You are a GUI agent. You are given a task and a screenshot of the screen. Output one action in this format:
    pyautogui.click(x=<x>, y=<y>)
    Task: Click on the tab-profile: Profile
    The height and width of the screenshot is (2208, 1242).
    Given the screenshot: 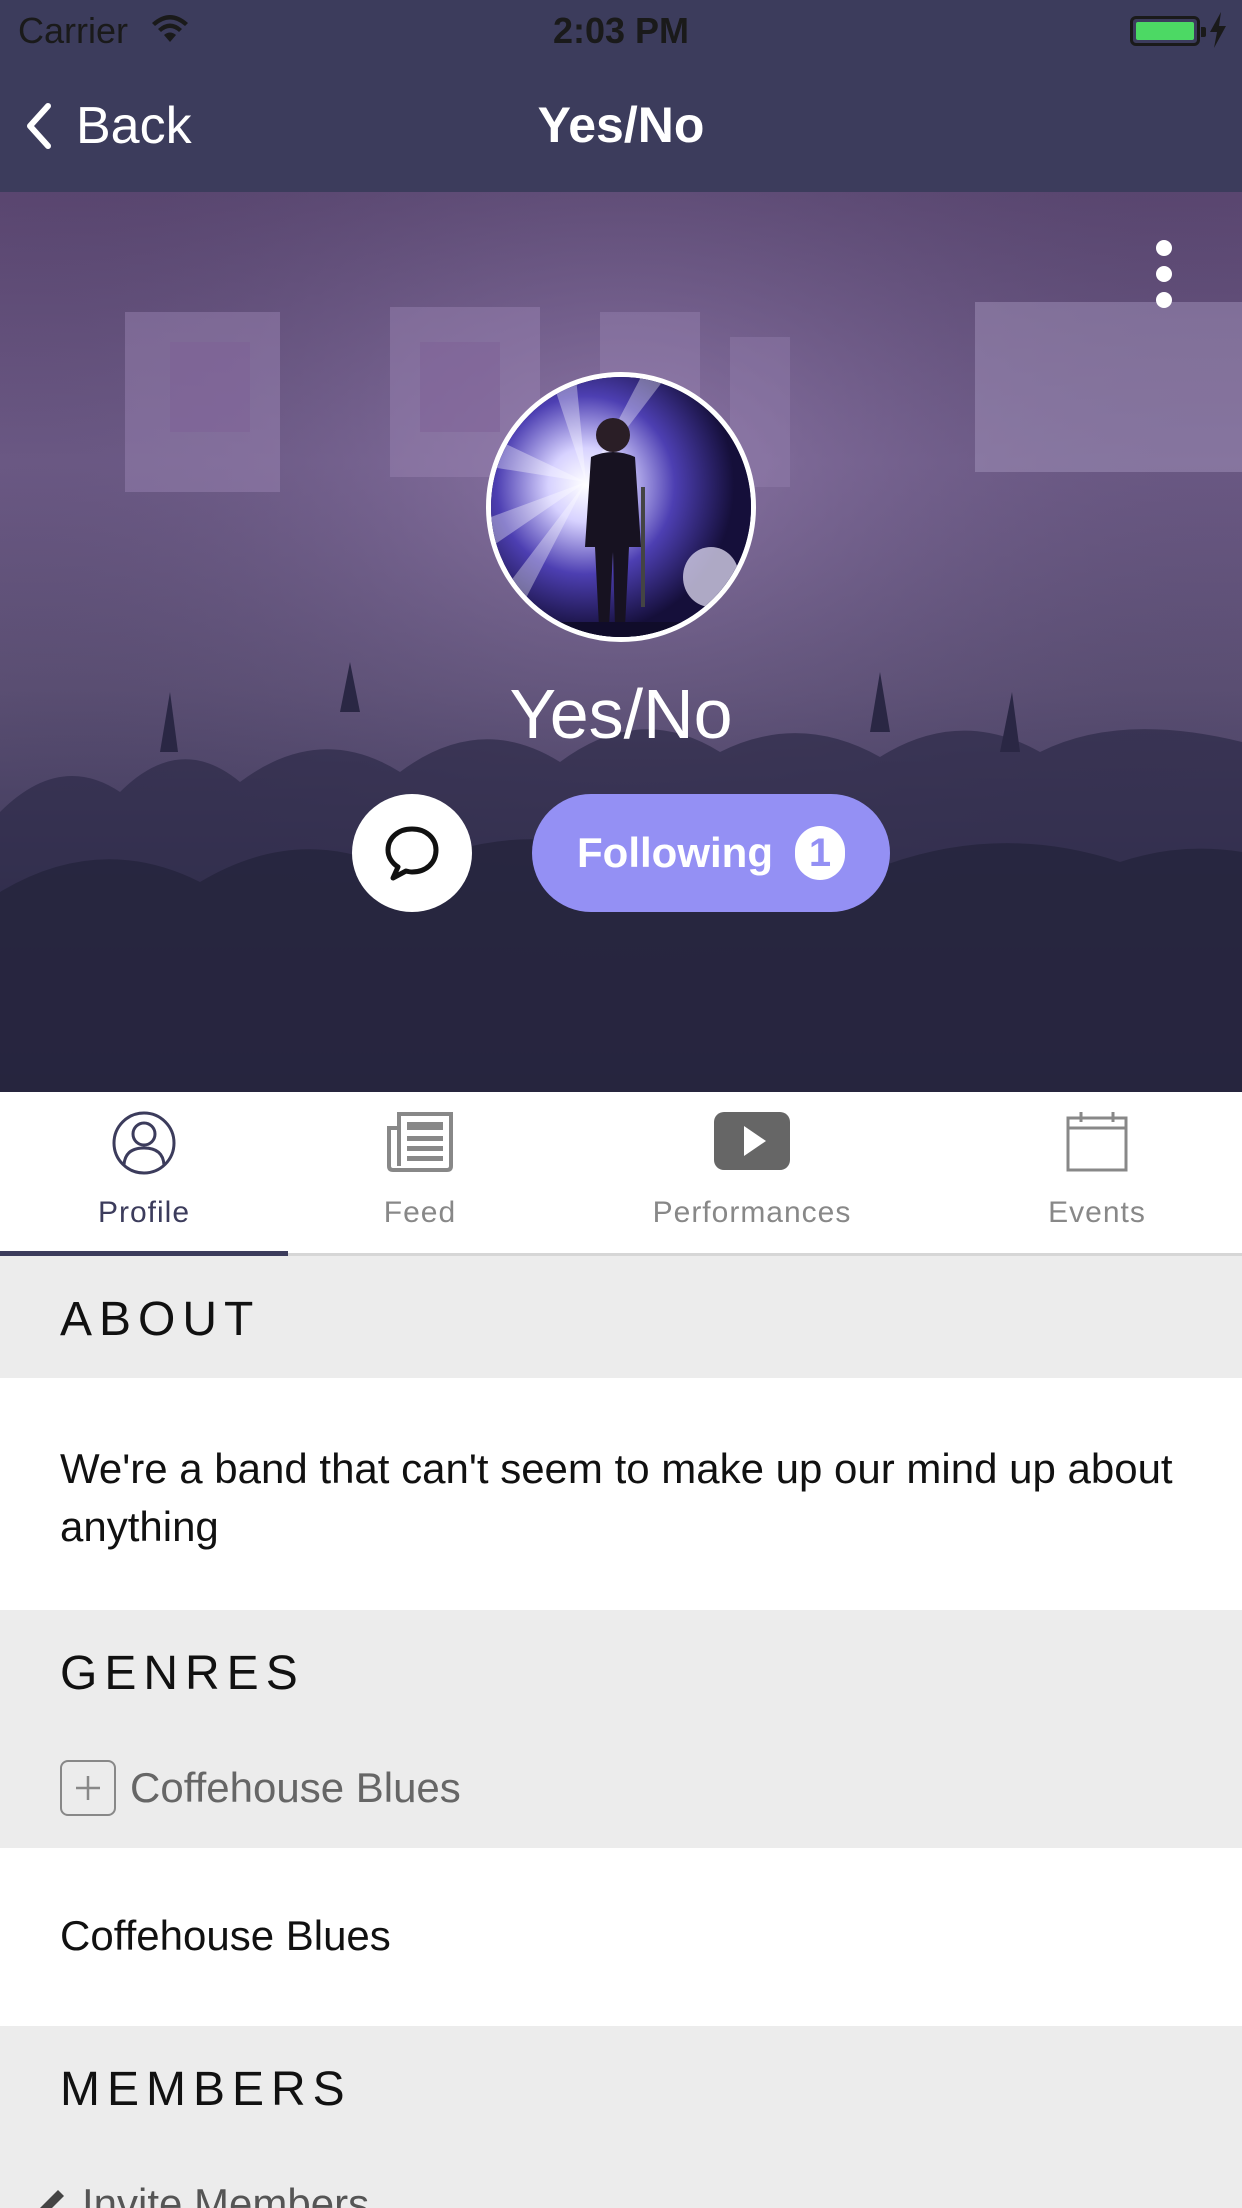 What is the action you would take?
    pyautogui.click(x=144, y=1175)
    